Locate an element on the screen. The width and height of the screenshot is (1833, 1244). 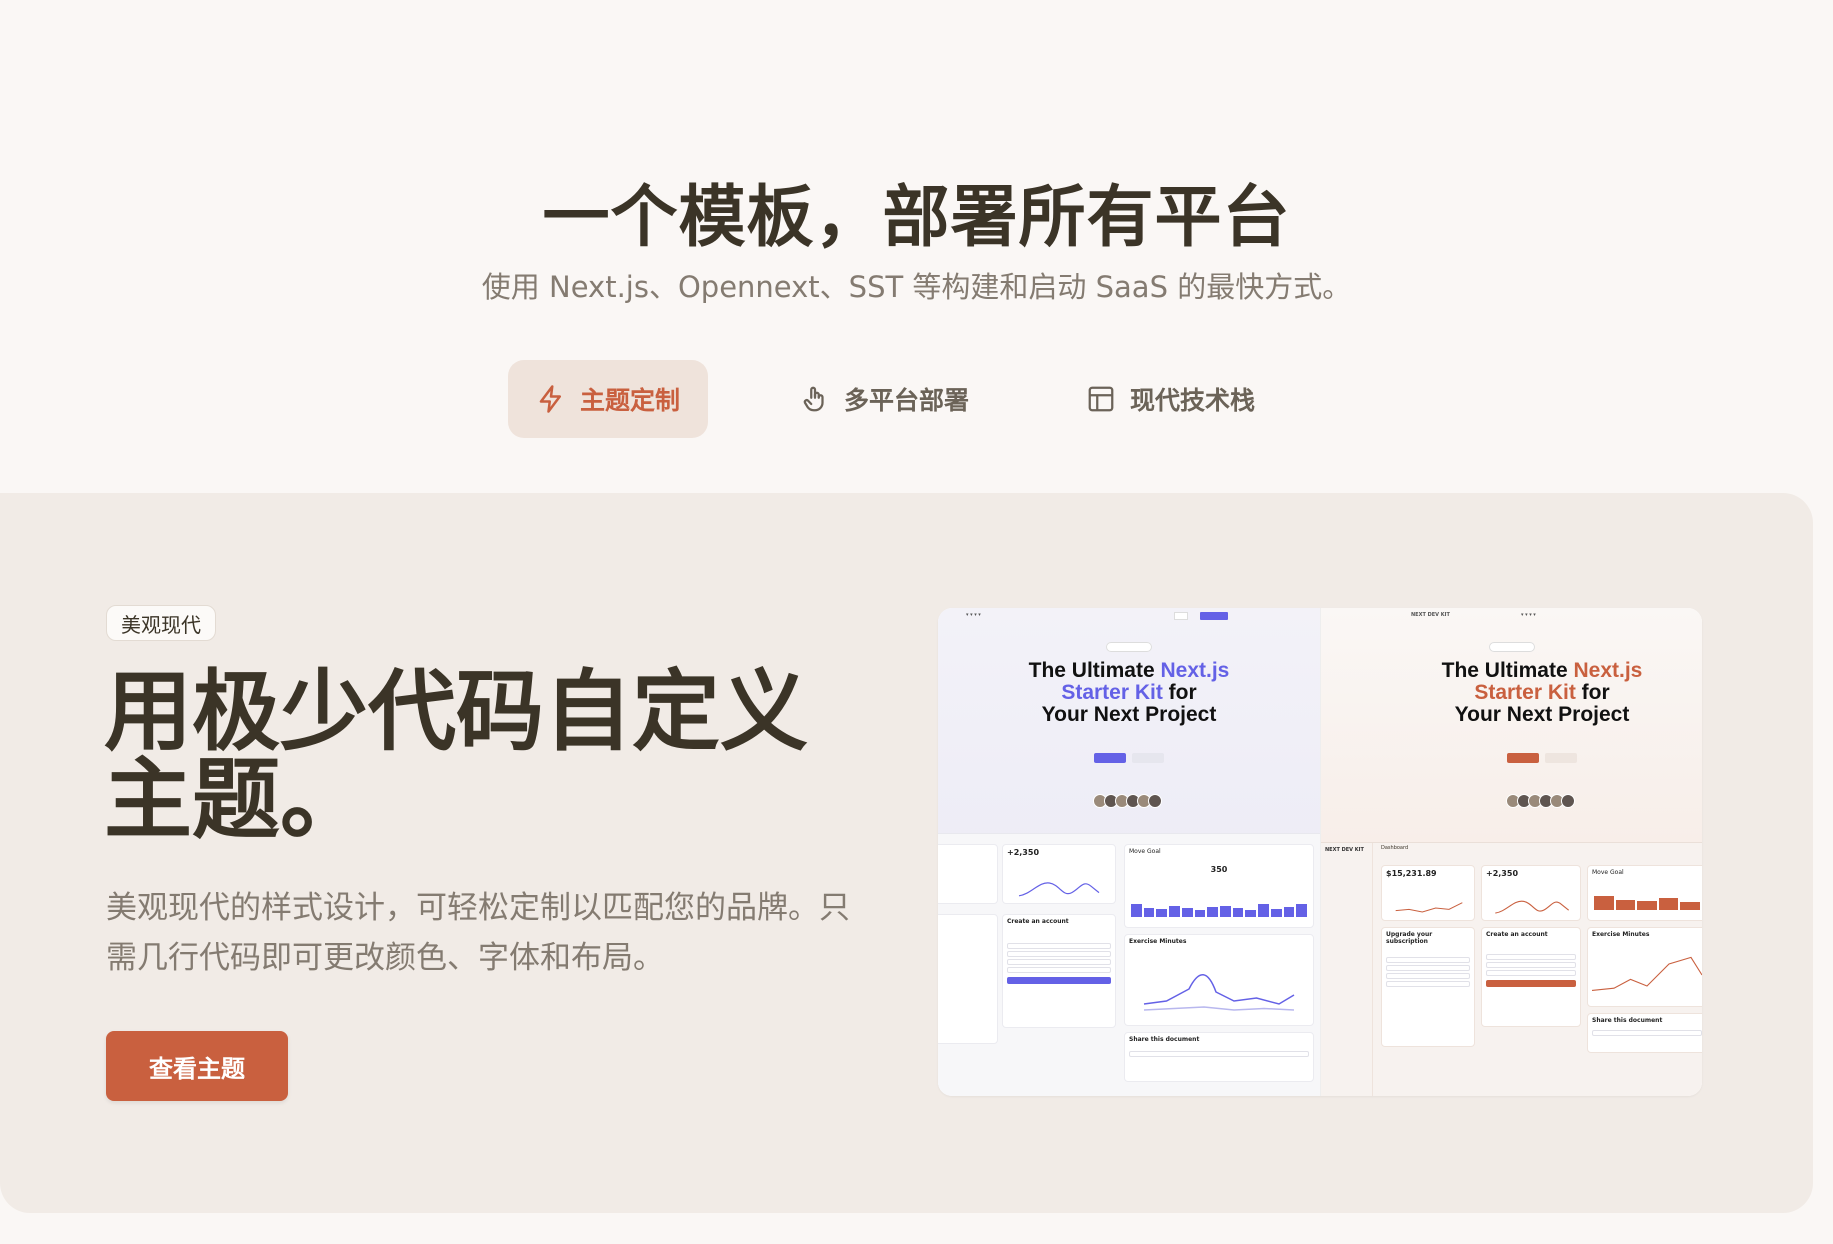
tab-label: 现代技术栈 is located at coordinates (1193, 400).